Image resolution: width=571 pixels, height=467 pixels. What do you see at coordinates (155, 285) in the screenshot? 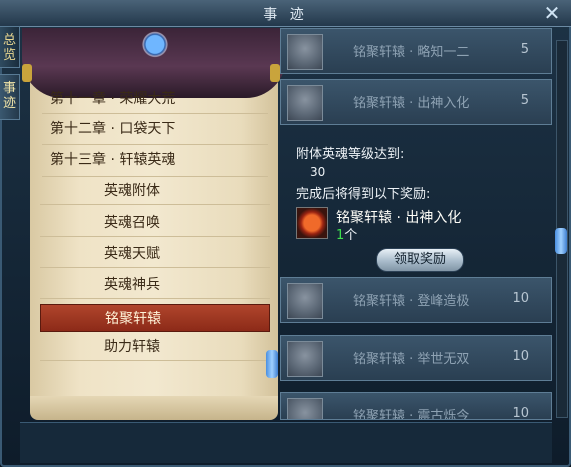
I see `subitem-hero-weapon: 英魂神兵` at bounding box center [155, 285].